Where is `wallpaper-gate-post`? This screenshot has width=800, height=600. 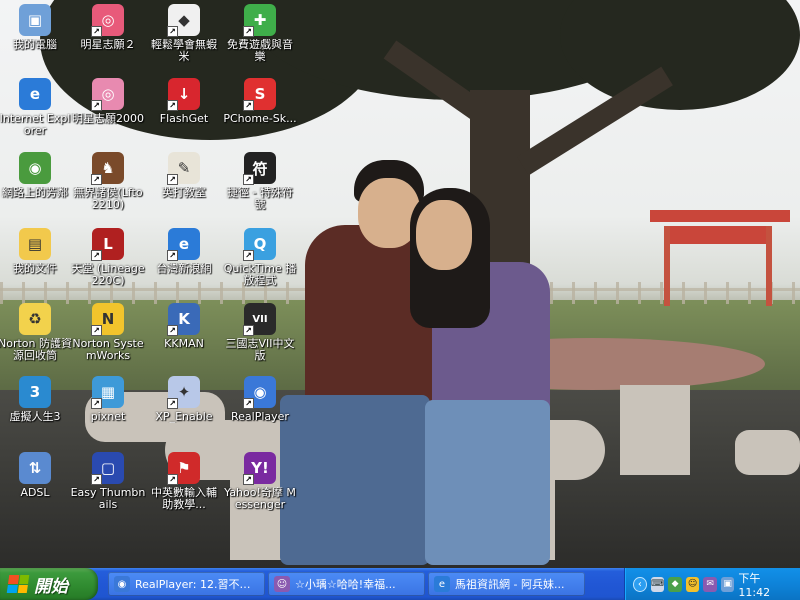 wallpaper-gate-post is located at coordinates (769, 266).